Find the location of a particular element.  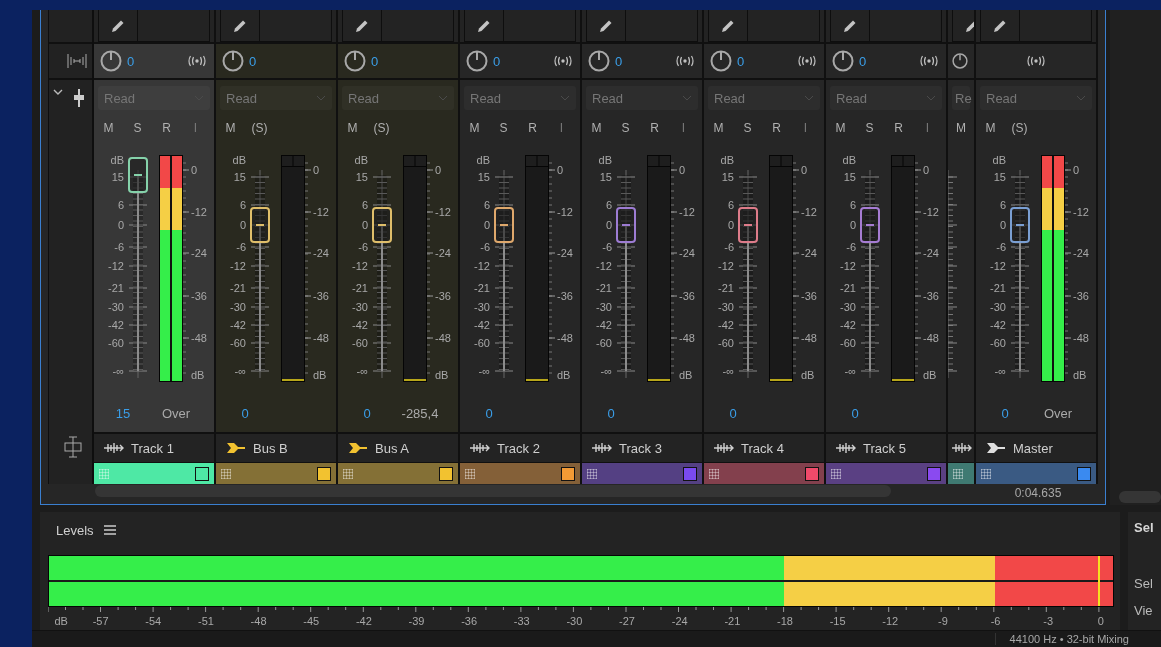

track-name: Master is located at coordinates (1033, 448).